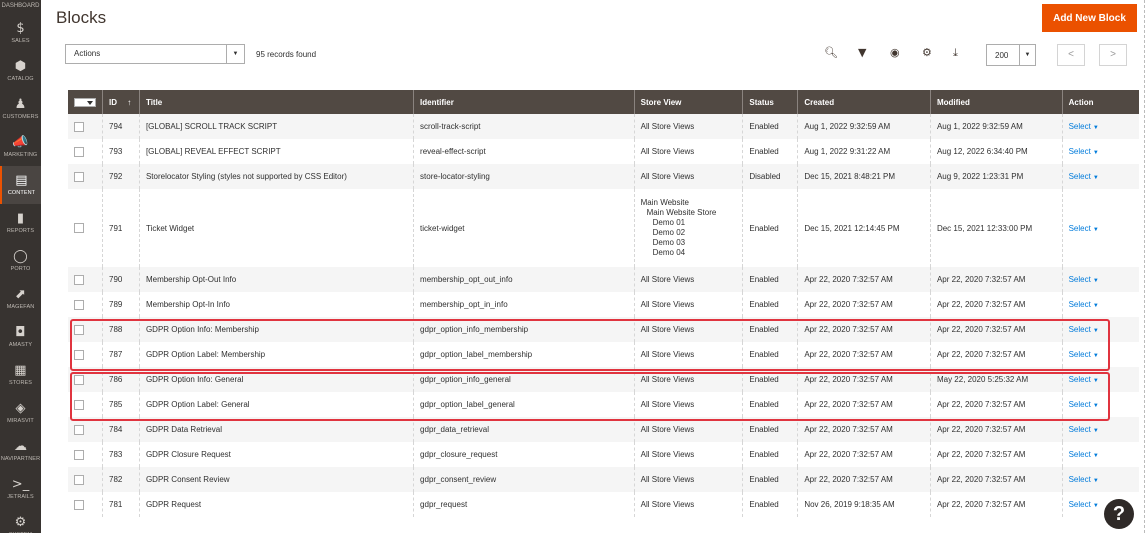  What do you see at coordinates (20, 451) in the screenshot?
I see `sidebar-item-navipartner: ☁ NAVIPARTNER` at bounding box center [20, 451].